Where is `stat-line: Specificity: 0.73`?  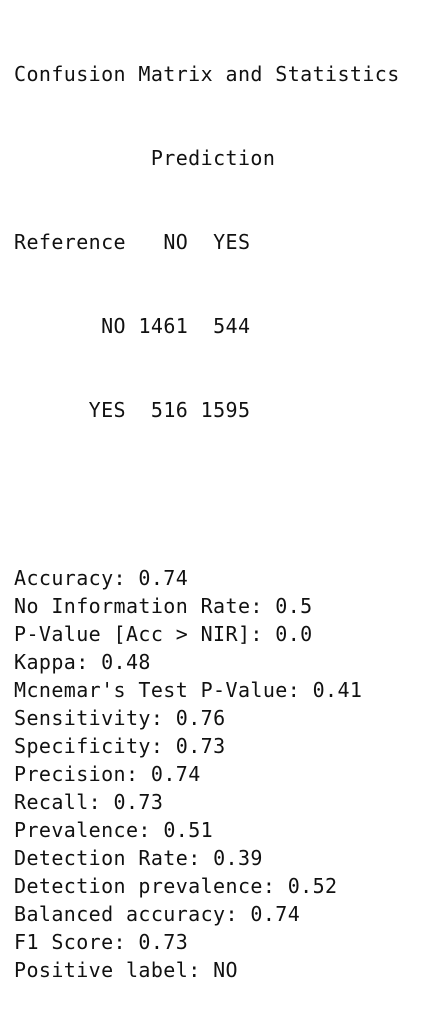 stat-line: Specificity: 0.73 is located at coordinates (224, 746).